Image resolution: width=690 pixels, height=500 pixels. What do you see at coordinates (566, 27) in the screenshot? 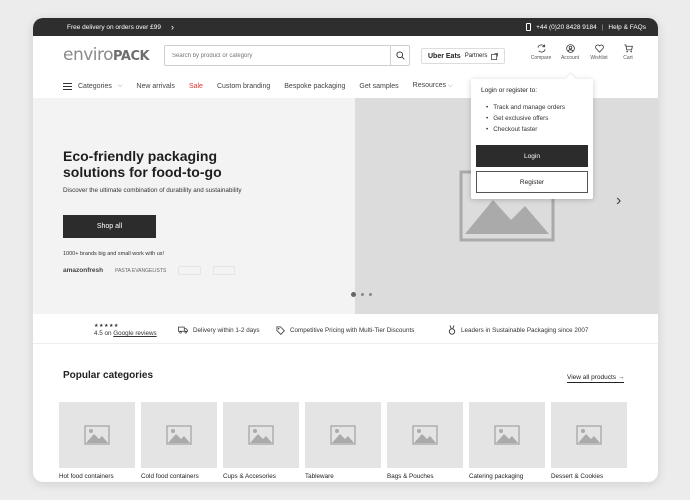
I see `phone-number: +44 (0)20 8428 9184` at bounding box center [566, 27].